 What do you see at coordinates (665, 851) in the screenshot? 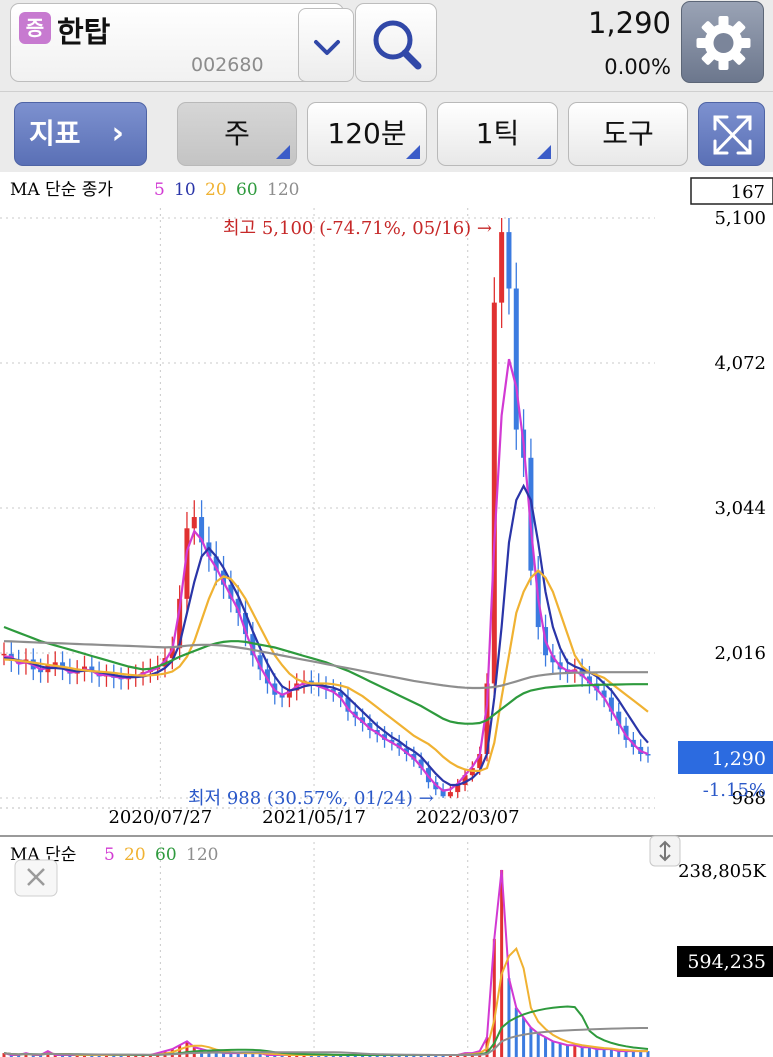
I see `resize-pane-button` at bounding box center [665, 851].